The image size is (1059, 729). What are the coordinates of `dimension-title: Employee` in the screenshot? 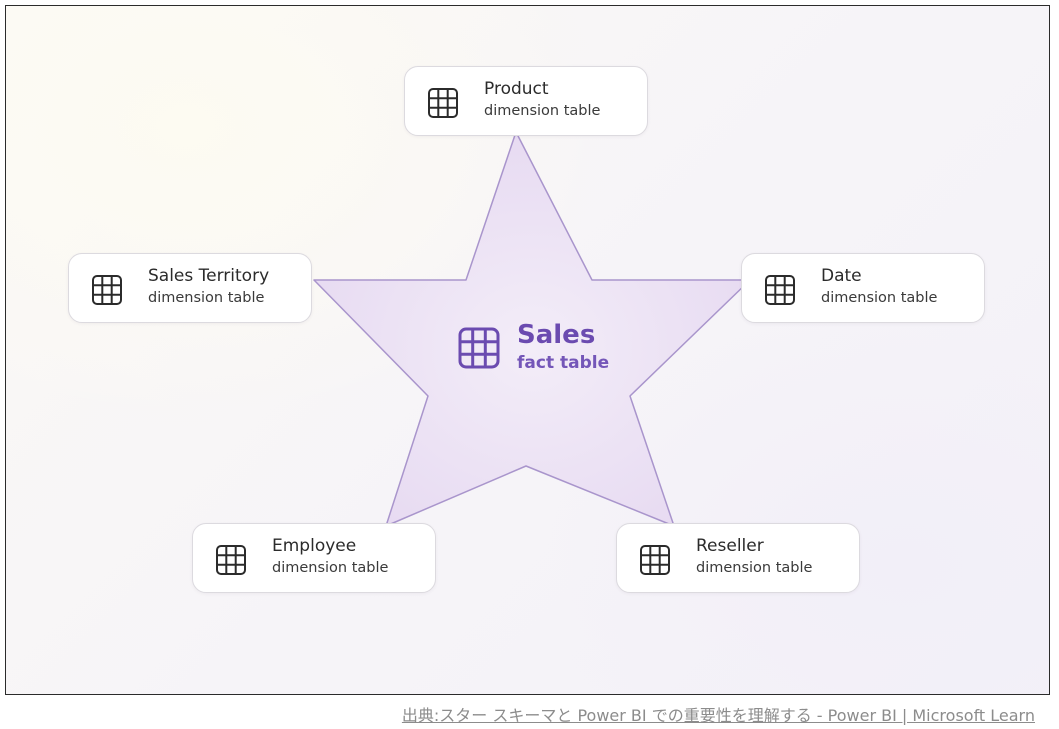 It's located at (314, 546).